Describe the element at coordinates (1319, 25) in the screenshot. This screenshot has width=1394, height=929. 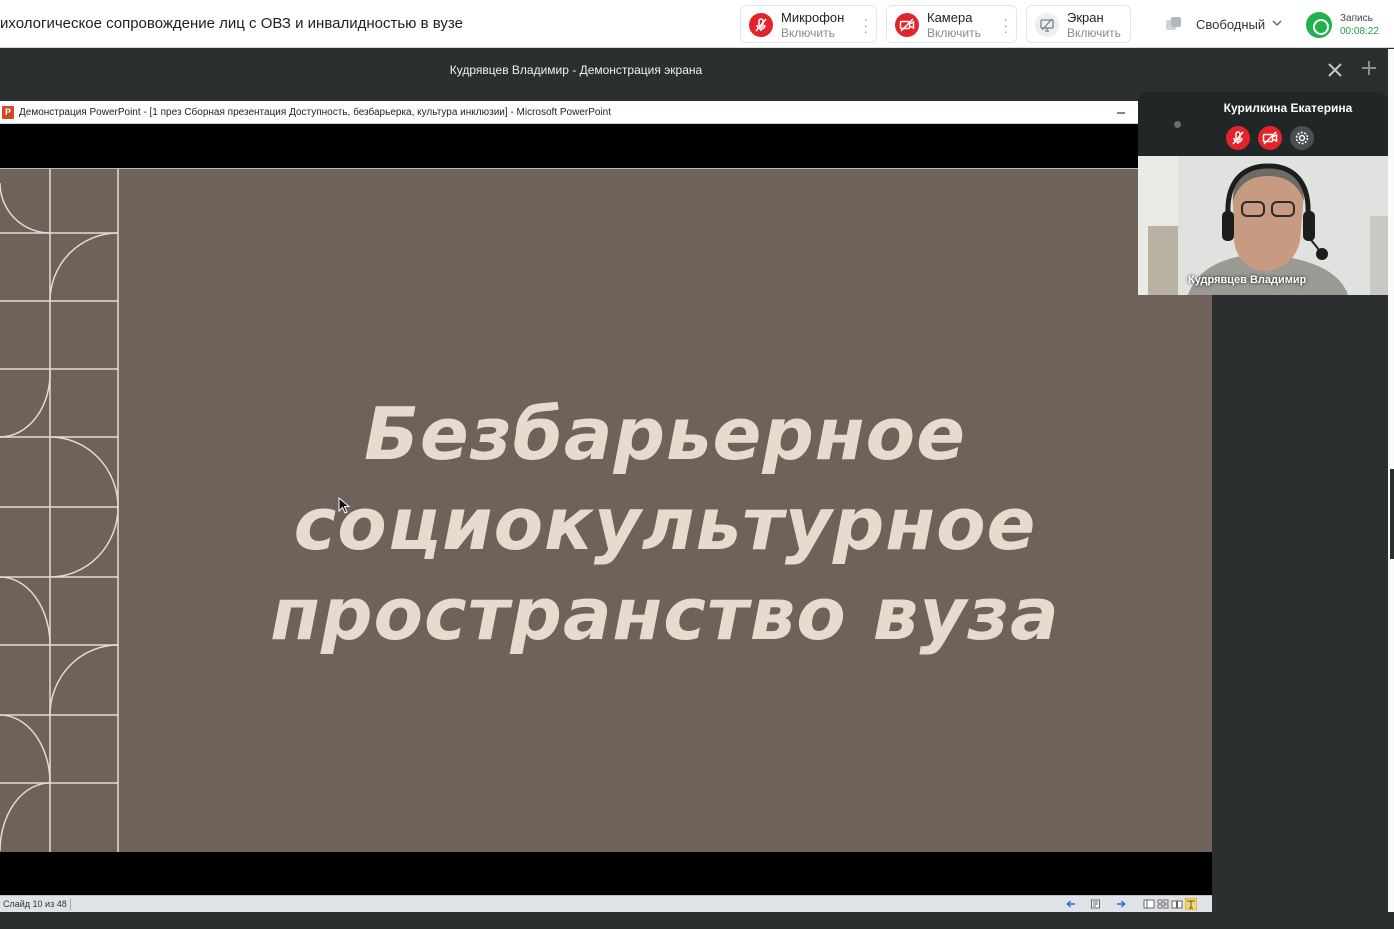
I see `record-icon` at that location.